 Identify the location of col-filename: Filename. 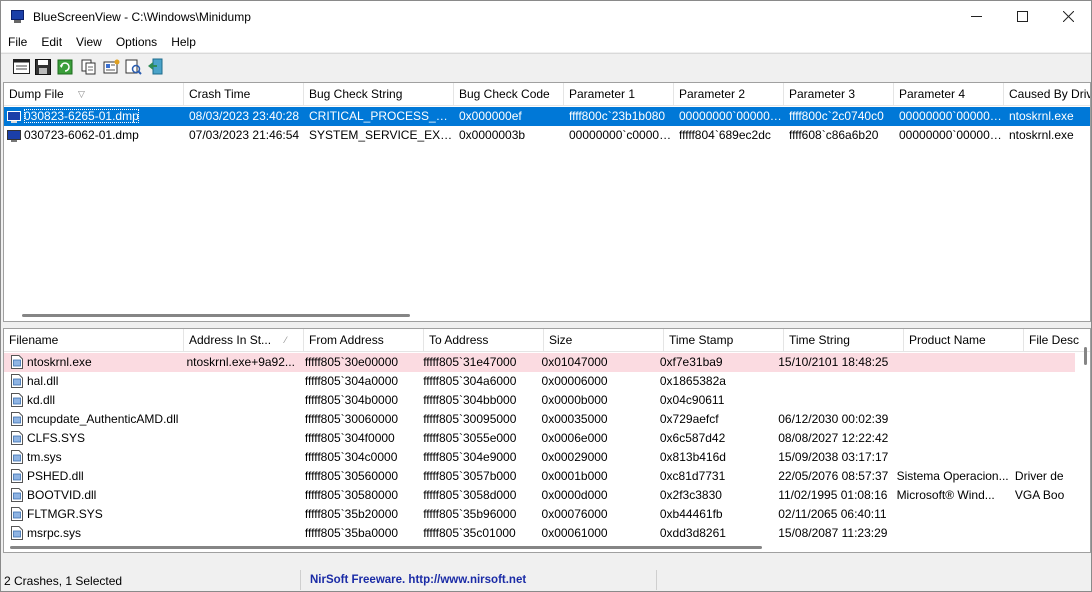
(94, 340).